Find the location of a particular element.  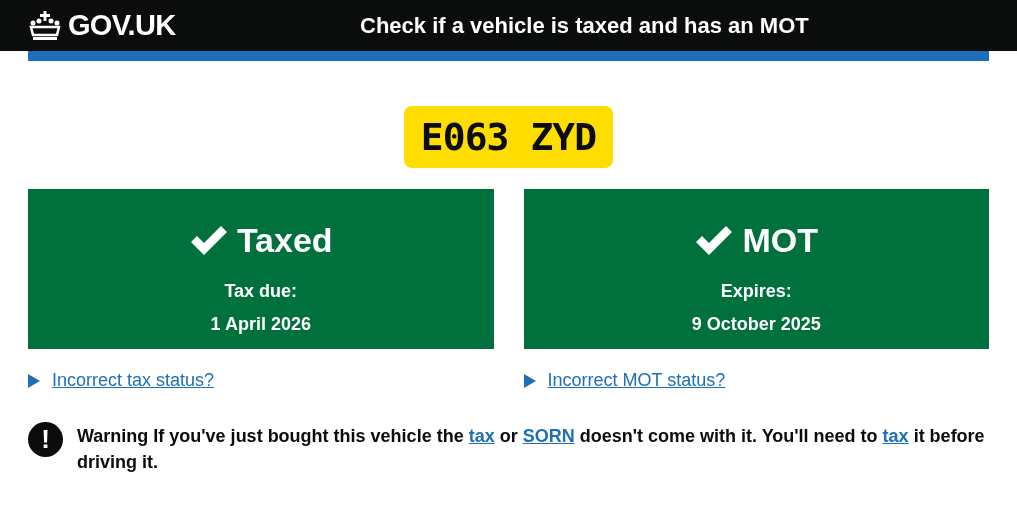

status-label: Expires: is located at coordinates (756, 291).